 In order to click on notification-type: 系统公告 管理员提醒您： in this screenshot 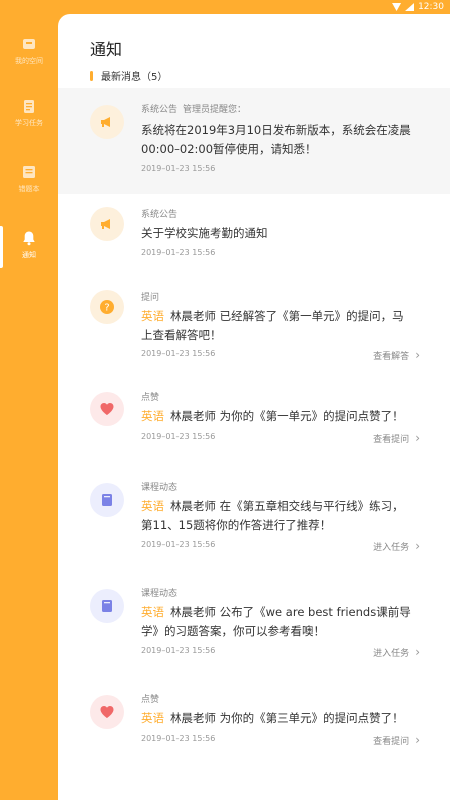, I will do `click(194, 110)`.